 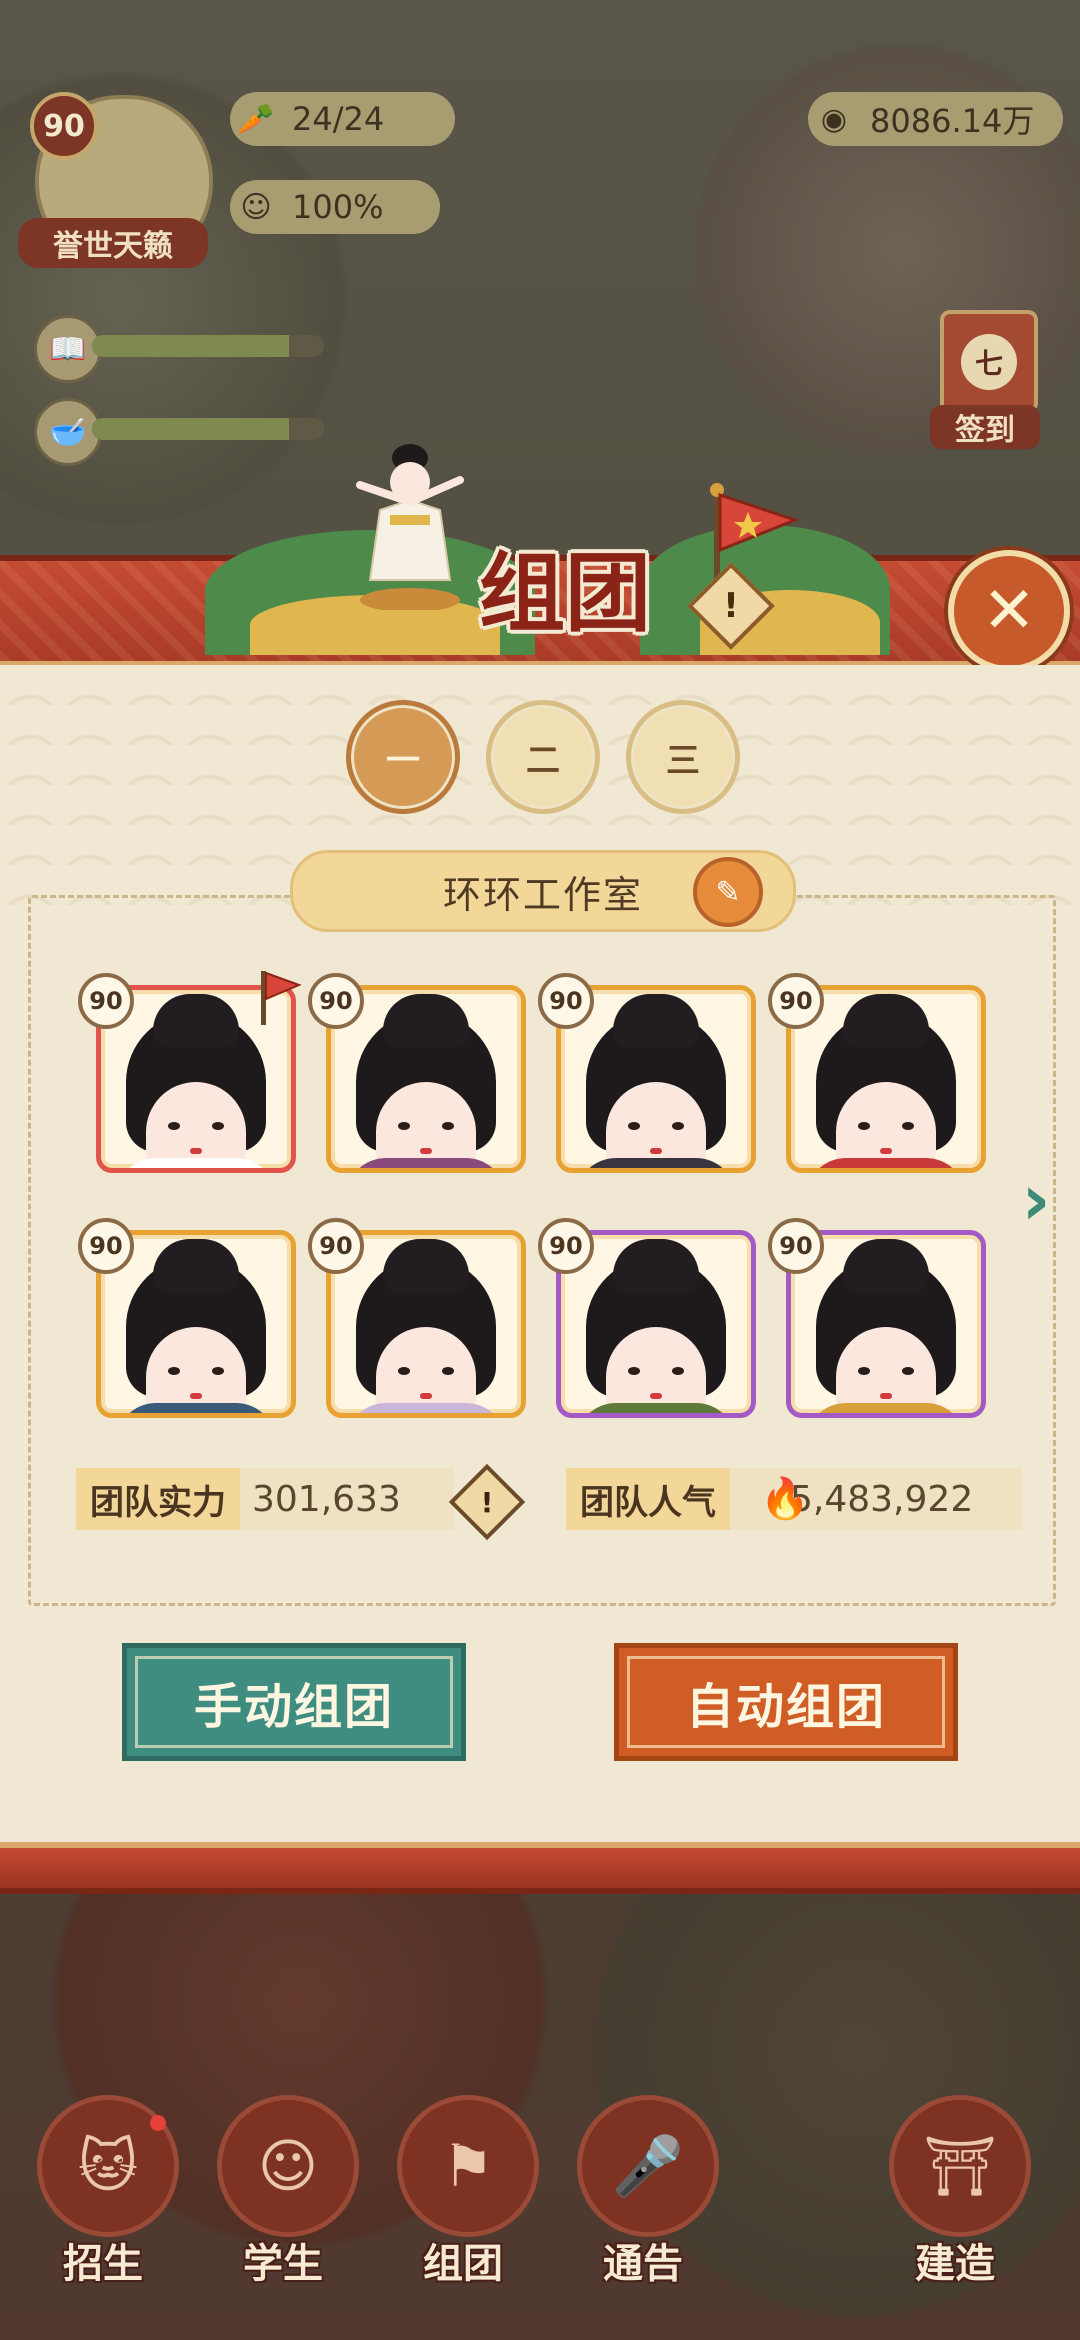 I want to click on close-icon: ✕, so click(x=1009, y=611).